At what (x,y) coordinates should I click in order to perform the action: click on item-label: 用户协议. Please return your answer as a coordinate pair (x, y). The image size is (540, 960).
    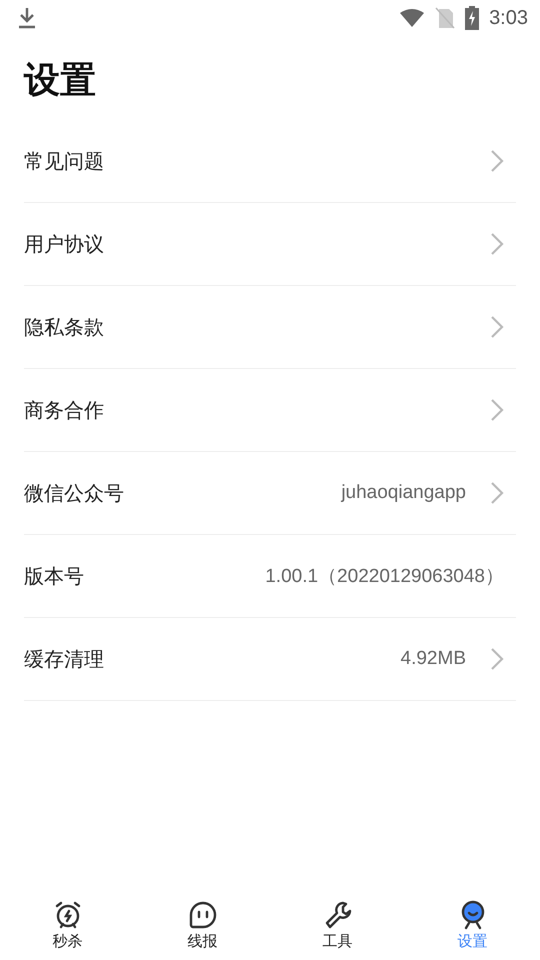
    Looking at the image, I should click on (64, 245).